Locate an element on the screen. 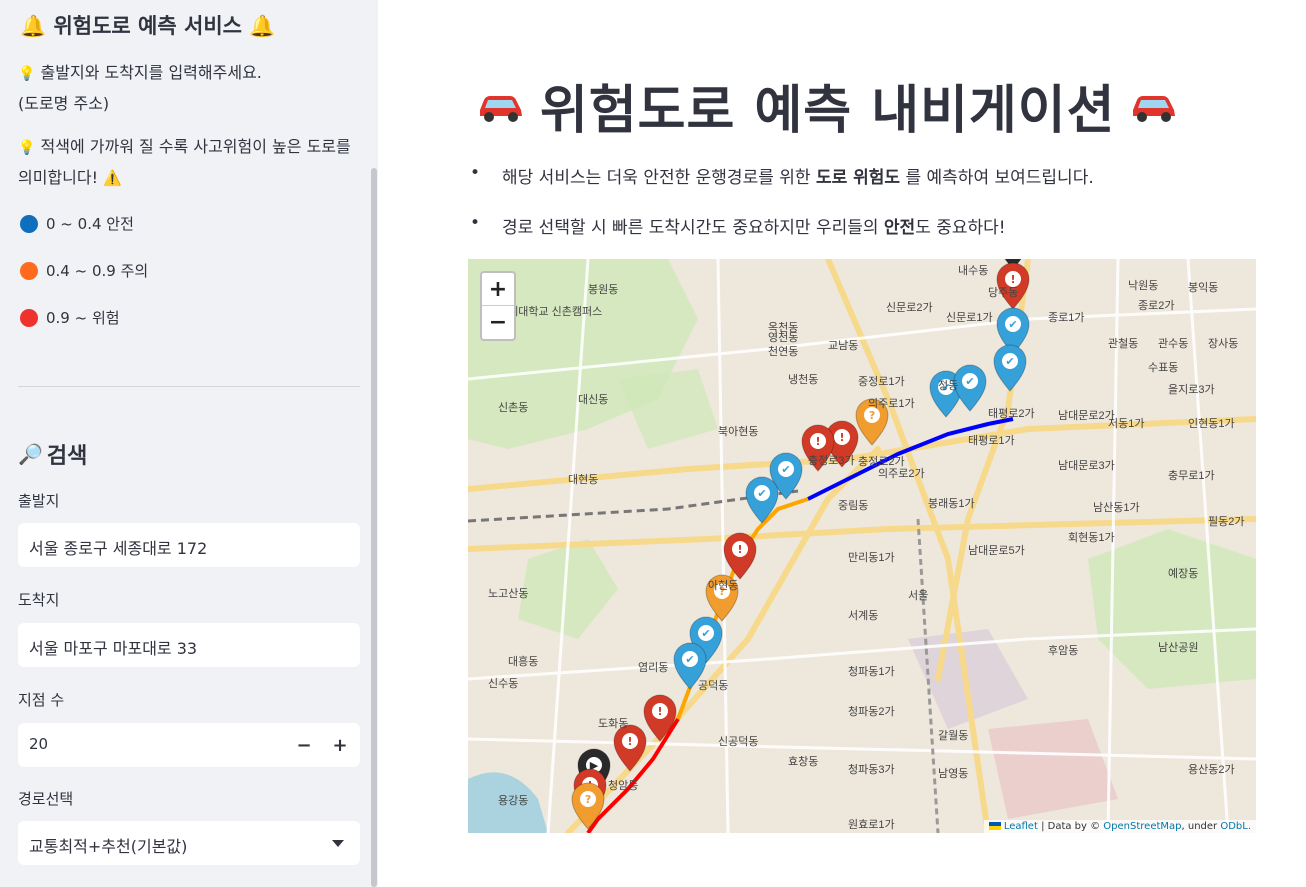  zoom-in-button: + is located at coordinates (498, 289).